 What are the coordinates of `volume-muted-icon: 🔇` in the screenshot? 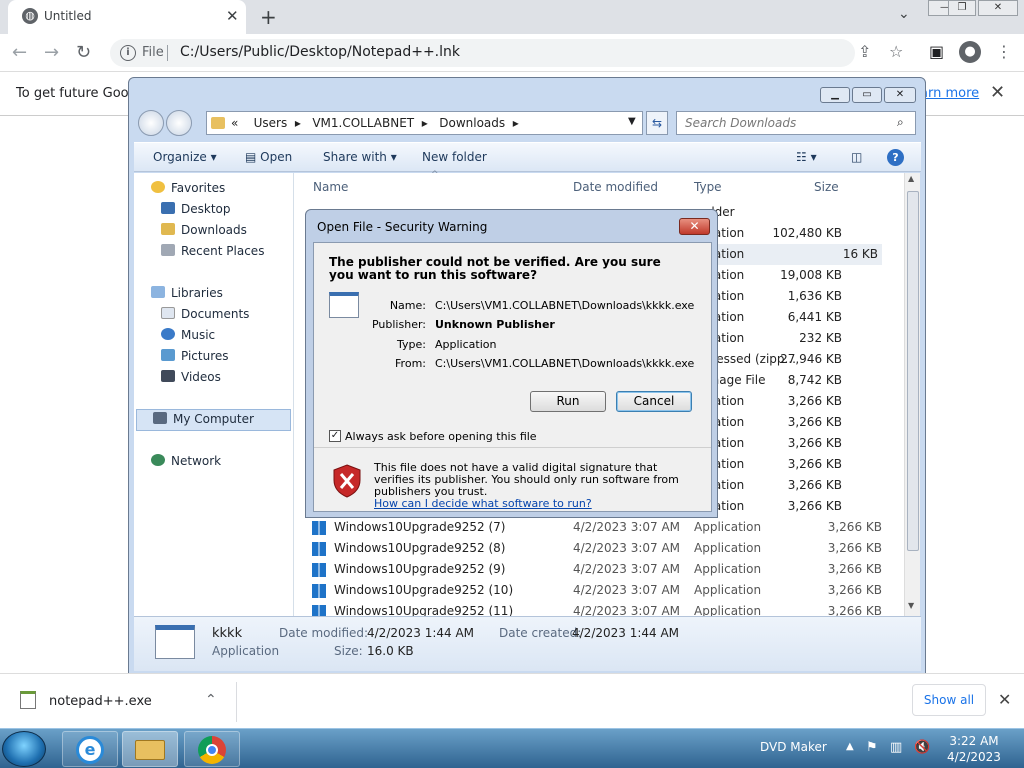 It's located at (922, 747).